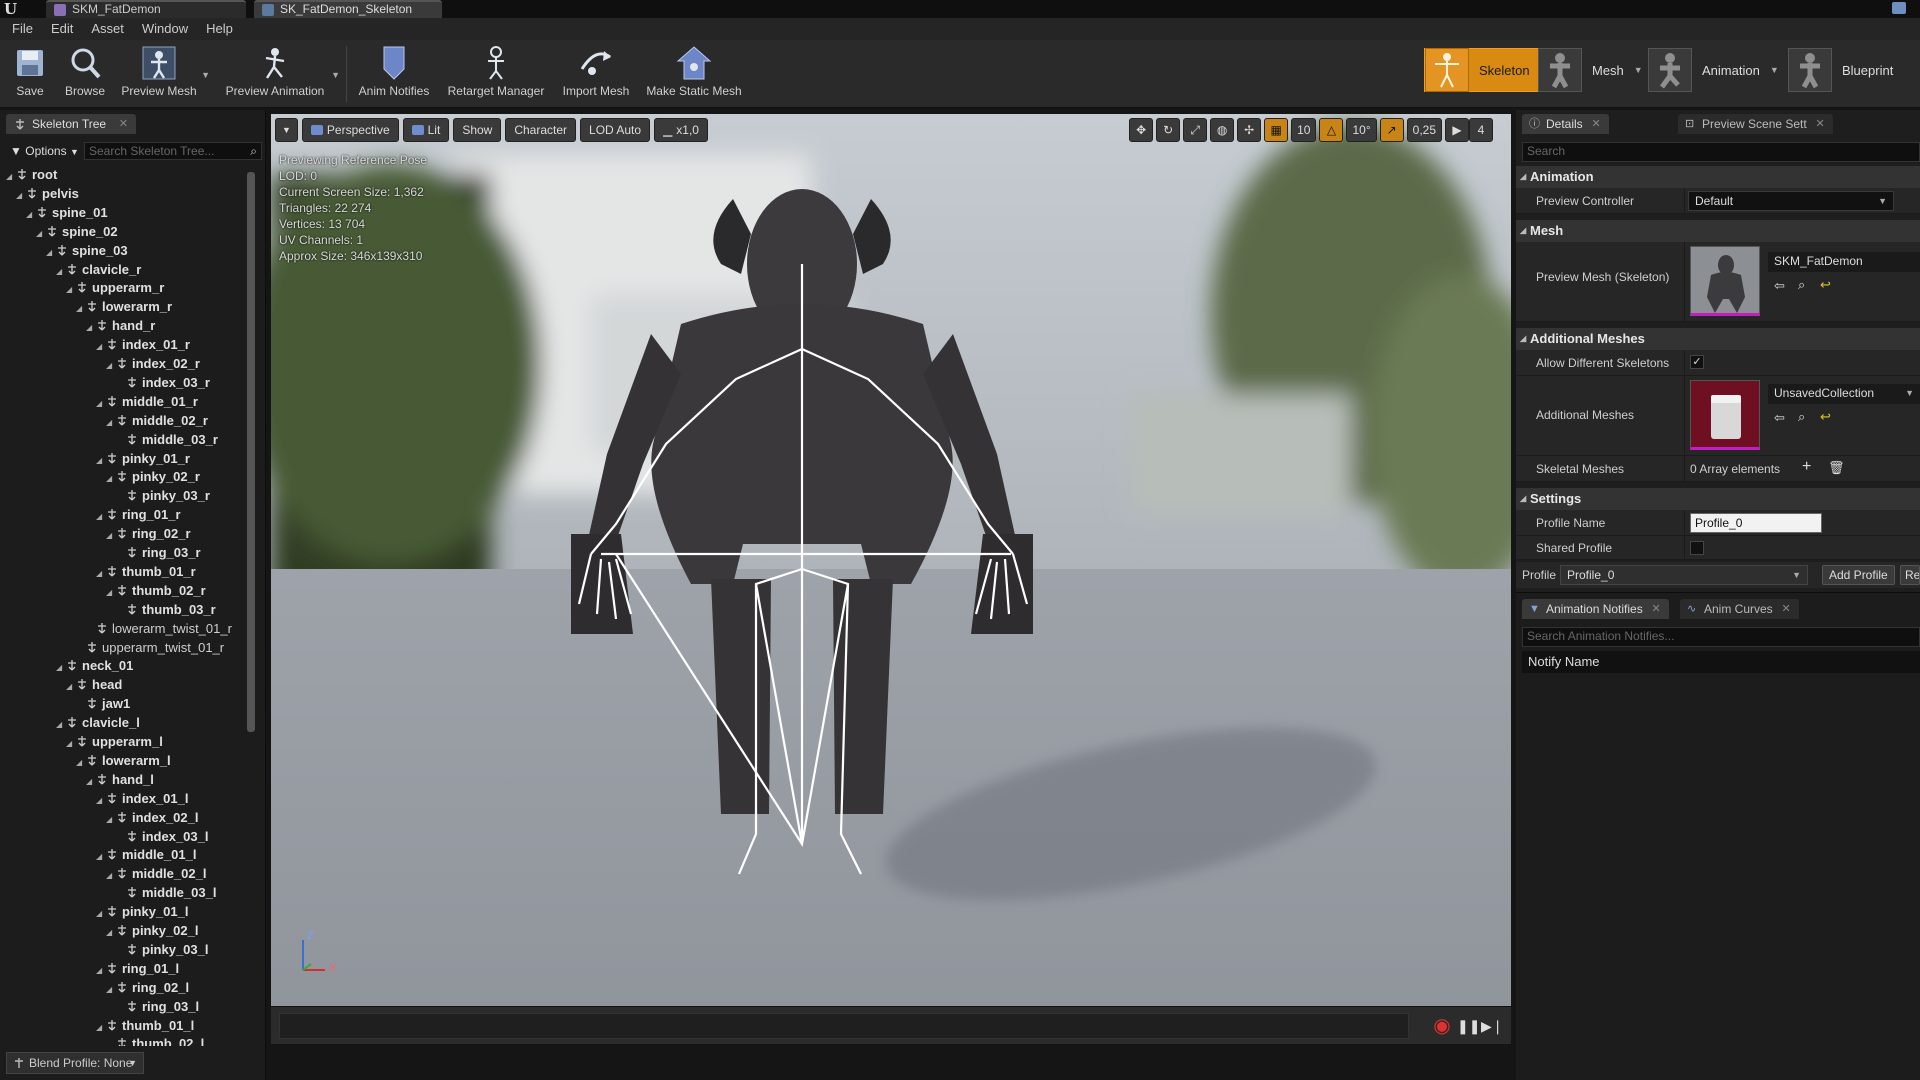 This screenshot has height=1080, width=1920. I want to click on preview-controller-dropdown: Default ▼, so click(1791, 201).